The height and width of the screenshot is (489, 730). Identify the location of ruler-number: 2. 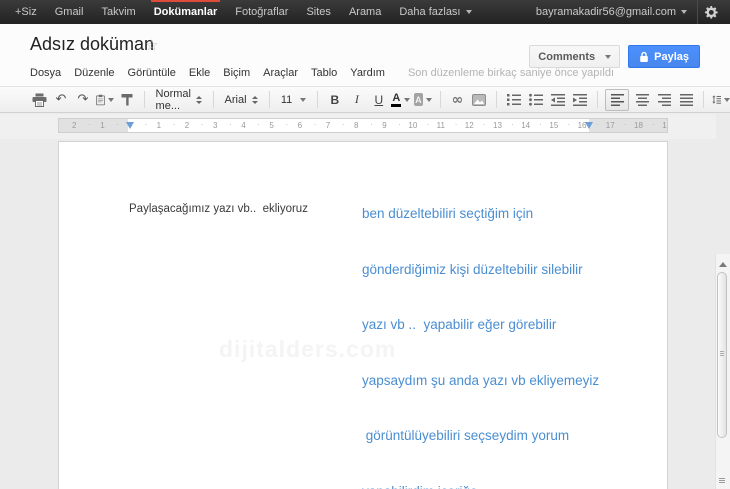
(187, 125).